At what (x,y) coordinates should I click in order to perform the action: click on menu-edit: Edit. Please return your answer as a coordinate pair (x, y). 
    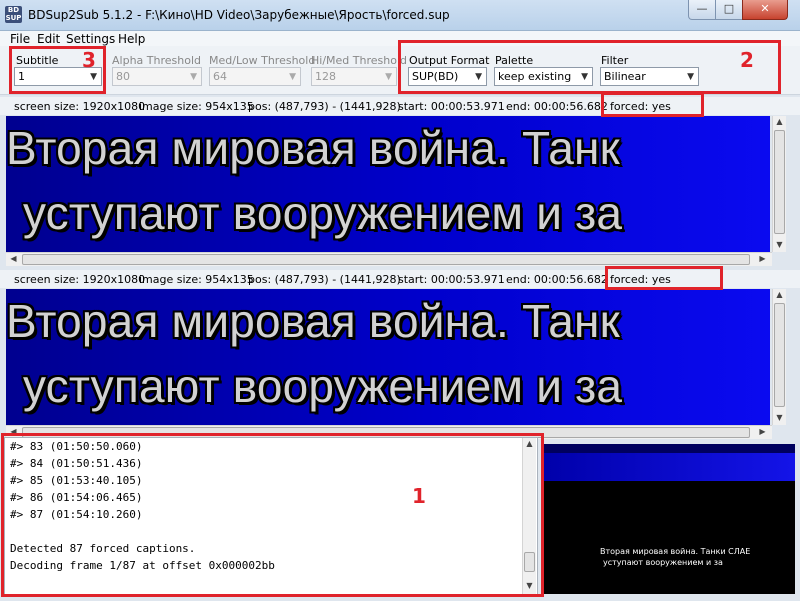
    Looking at the image, I should click on (48, 39).